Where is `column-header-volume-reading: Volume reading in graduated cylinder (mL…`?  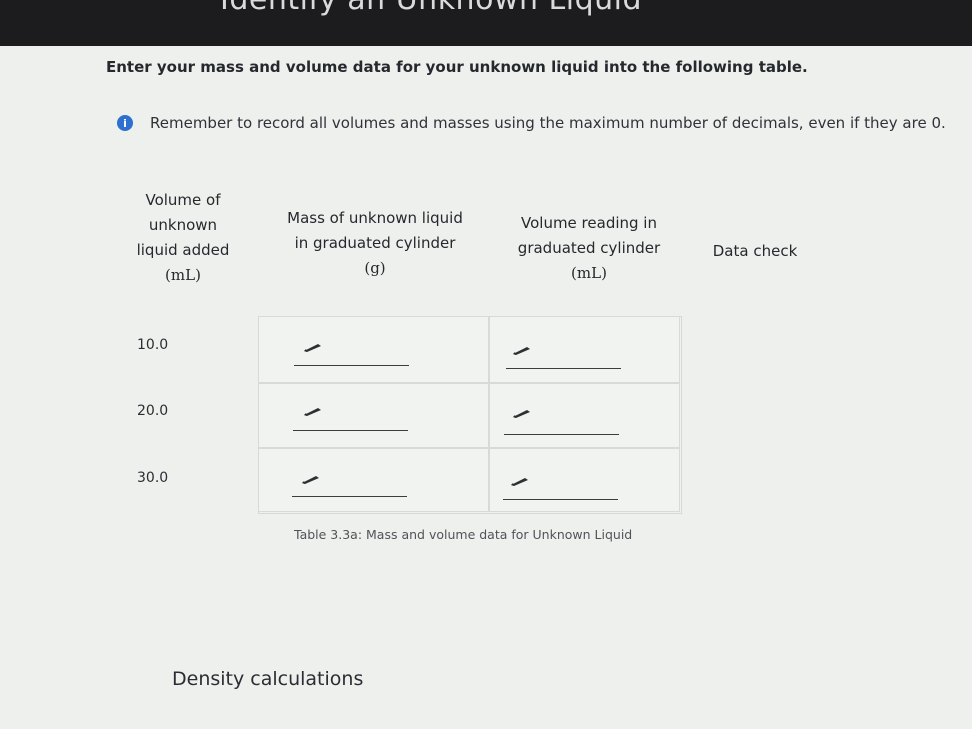 column-header-volume-reading: Volume reading in graduated cylinder (mL… is located at coordinates (589, 248).